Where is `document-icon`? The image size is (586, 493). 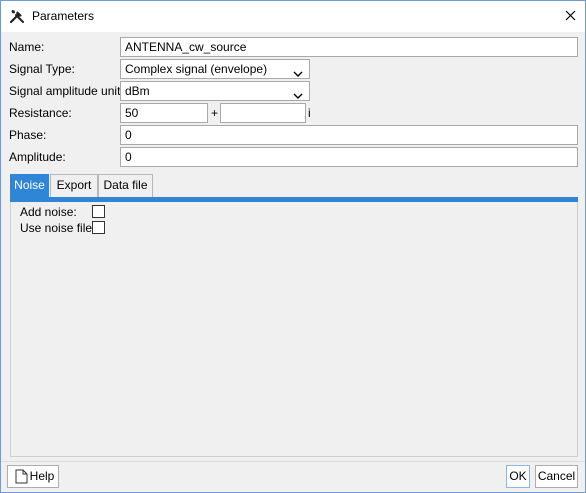 document-icon is located at coordinates (21, 476).